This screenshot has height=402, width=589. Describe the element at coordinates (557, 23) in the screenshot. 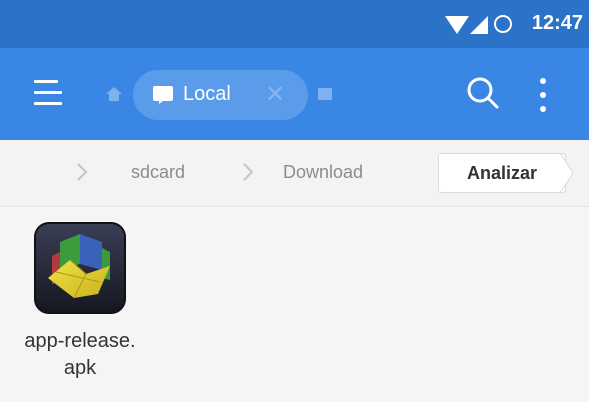

I see `status-time: 12:47` at that location.